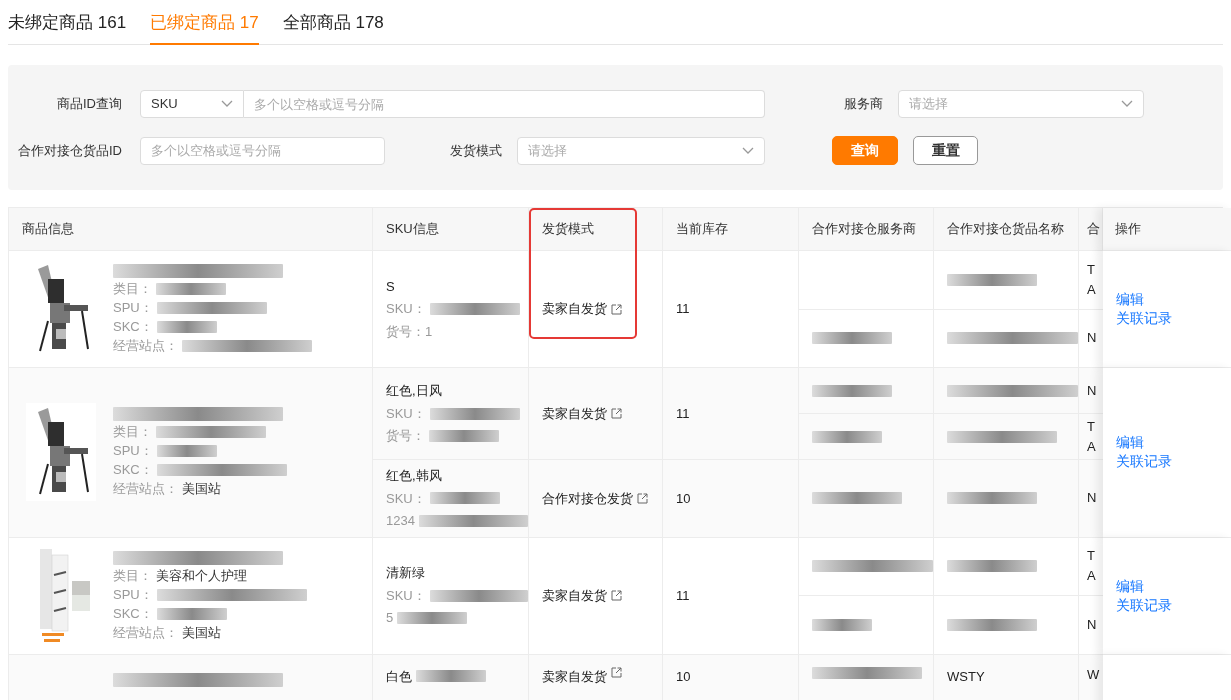 This screenshot has width=1231, height=700. I want to click on reset-button: 重置, so click(945, 150).